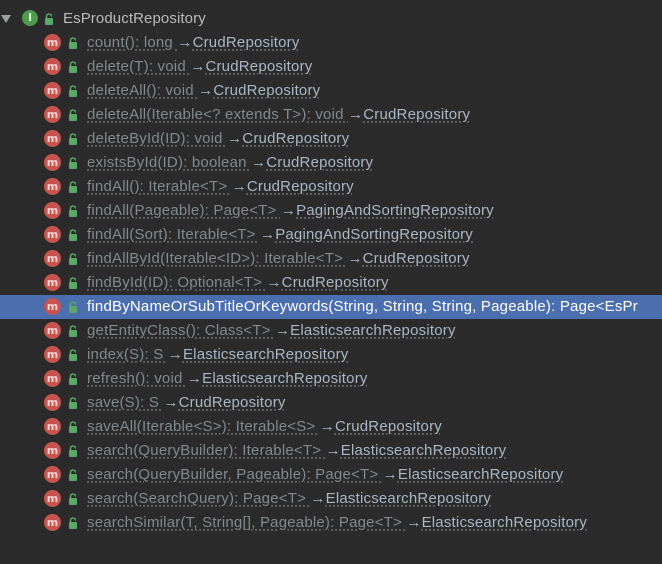 This screenshot has width=662, height=564. Describe the element at coordinates (181, 330) in the screenshot. I see `method-signature: getEntityClass(): Class<T>` at that location.